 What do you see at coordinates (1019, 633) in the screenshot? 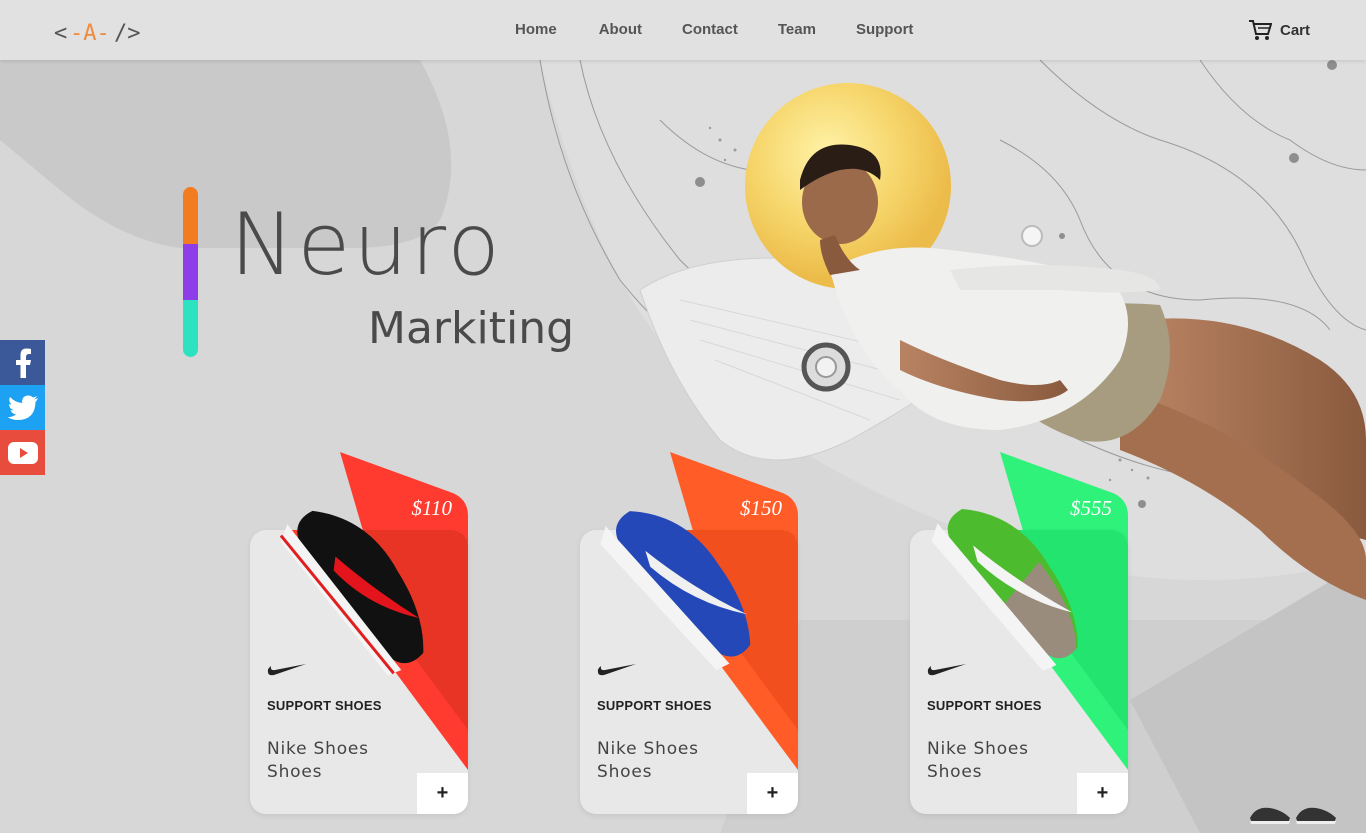
I see `product-card: $555 SUPPORT SHOES Nike Shoes Shoes +` at bounding box center [1019, 633].